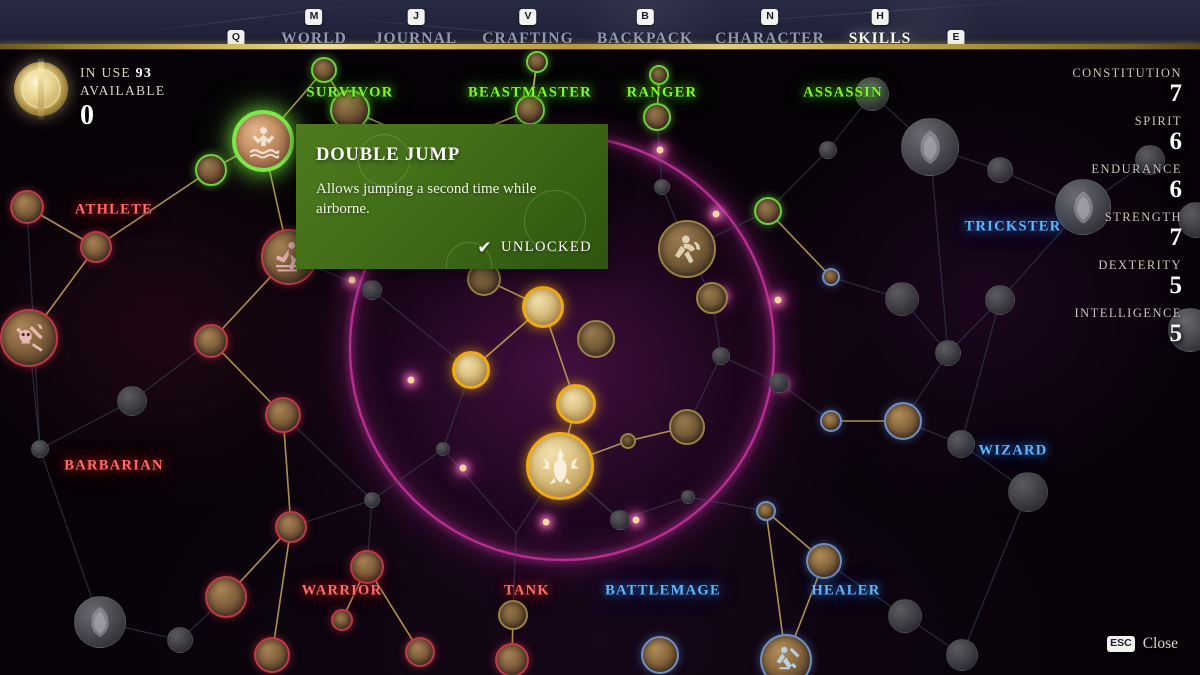 The image size is (1200, 675). Describe the element at coordinates (416, 27) in the screenshot. I see `nav-item-journal: J JOURNAL` at that location.